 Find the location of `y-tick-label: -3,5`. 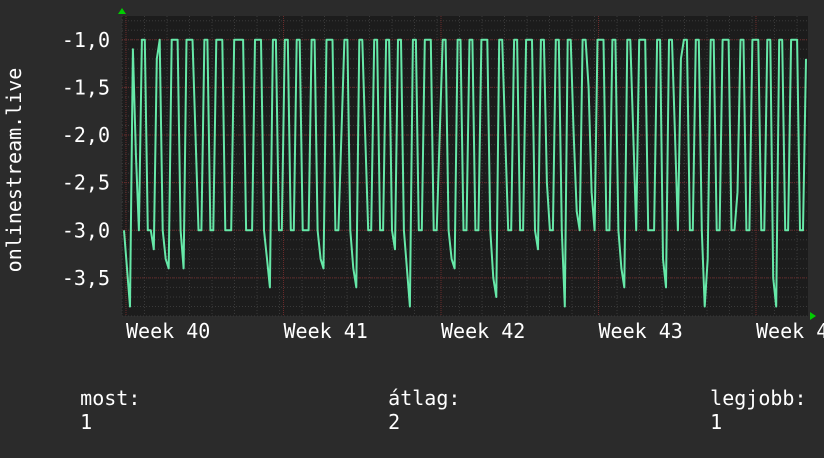

y-tick-label: -3,5 is located at coordinates (86, 278).